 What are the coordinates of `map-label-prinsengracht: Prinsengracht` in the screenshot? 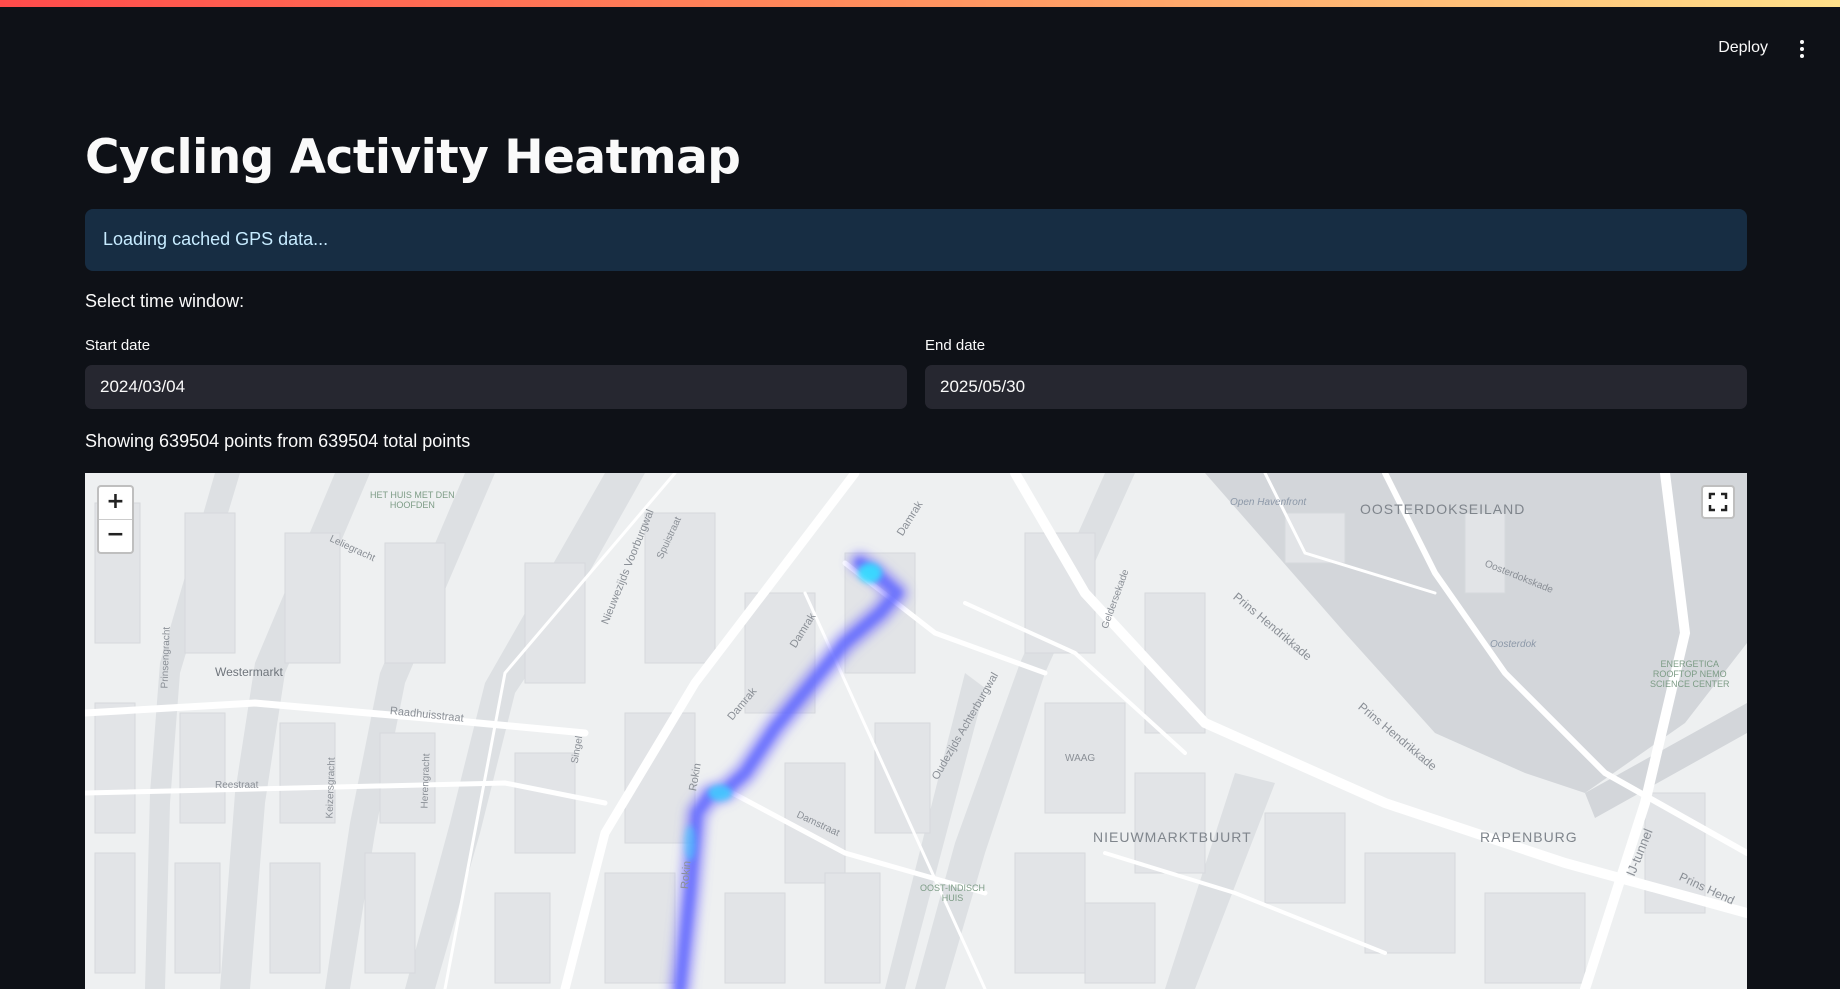 It's located at (166, 657).